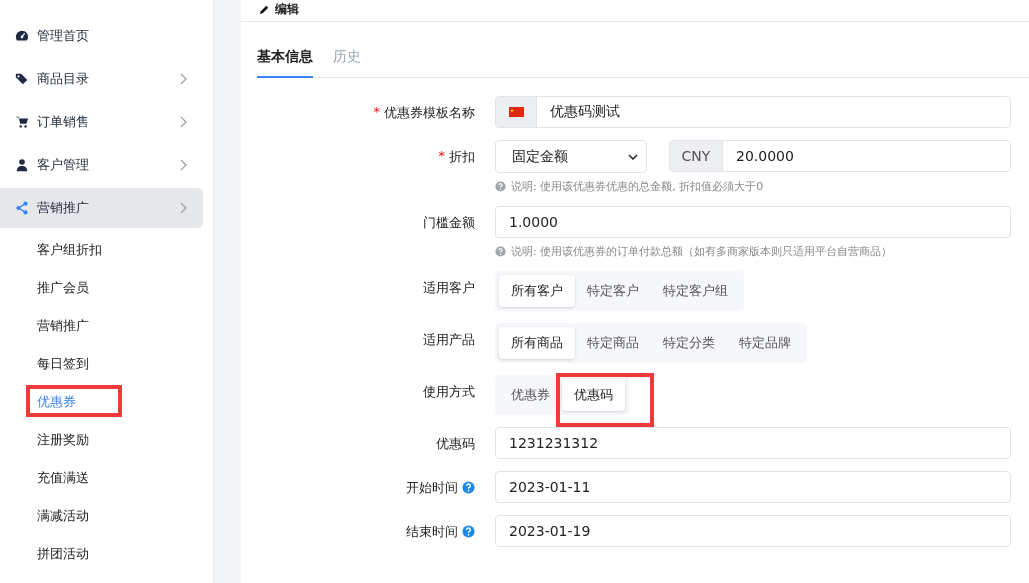 This screenshot has width=1029, height=583. What do you see at coordinates (516, 112) in the screenshot?
I see `flag-icon` at bounding box center [516, 112].